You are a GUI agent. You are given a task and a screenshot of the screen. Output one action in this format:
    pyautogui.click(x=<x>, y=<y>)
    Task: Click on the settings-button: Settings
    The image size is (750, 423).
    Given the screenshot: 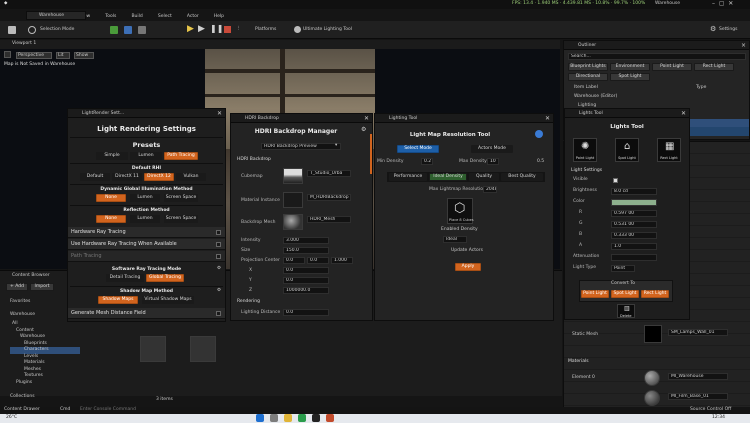 What is the action you would take?
    pyautogui.click(x=728, y=30)
    